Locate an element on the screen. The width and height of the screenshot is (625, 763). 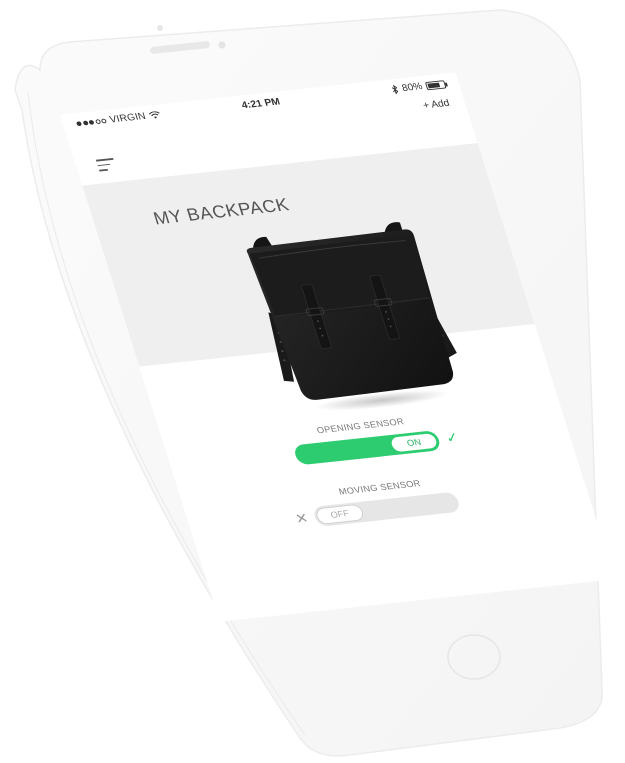
hamburger-menu-icon is located at coordinates (106, 165).